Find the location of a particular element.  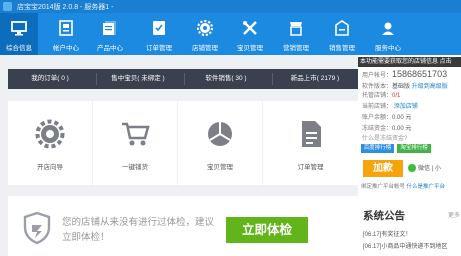

toolbar-item-sales: 销售管理 is located at coordinates (342, 34).